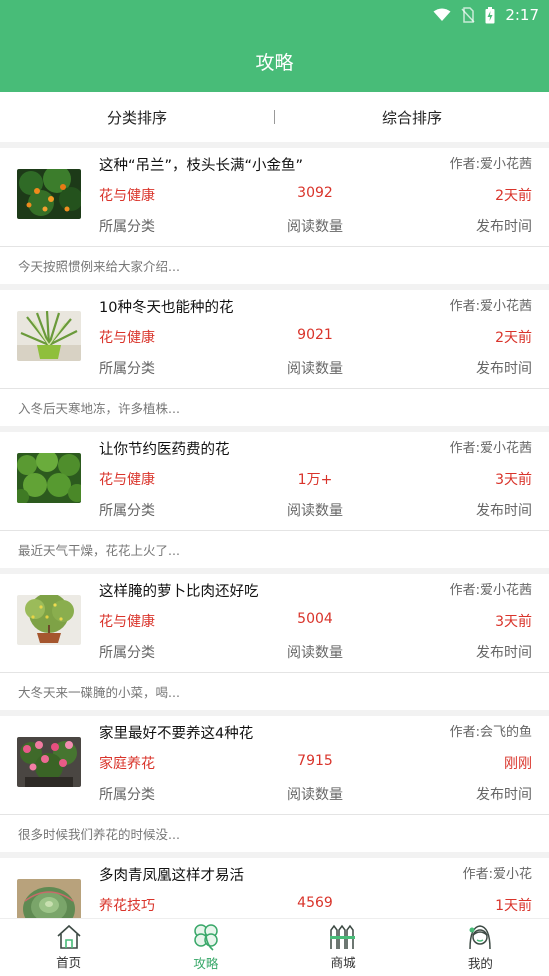 The image size is (549, 976). I want to click on article-publish-time: 刚刚, so click(518, 764).